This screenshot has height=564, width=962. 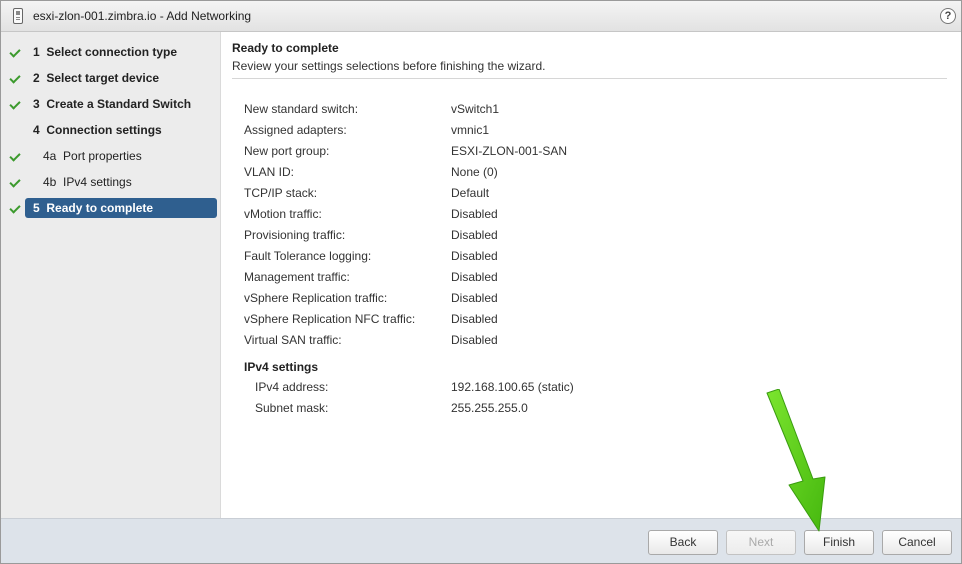 What do you see at coordinates (489, 408) in the screenshot?
I see `setting-value: 255.255.255.0` at bounding box center [489, 408].